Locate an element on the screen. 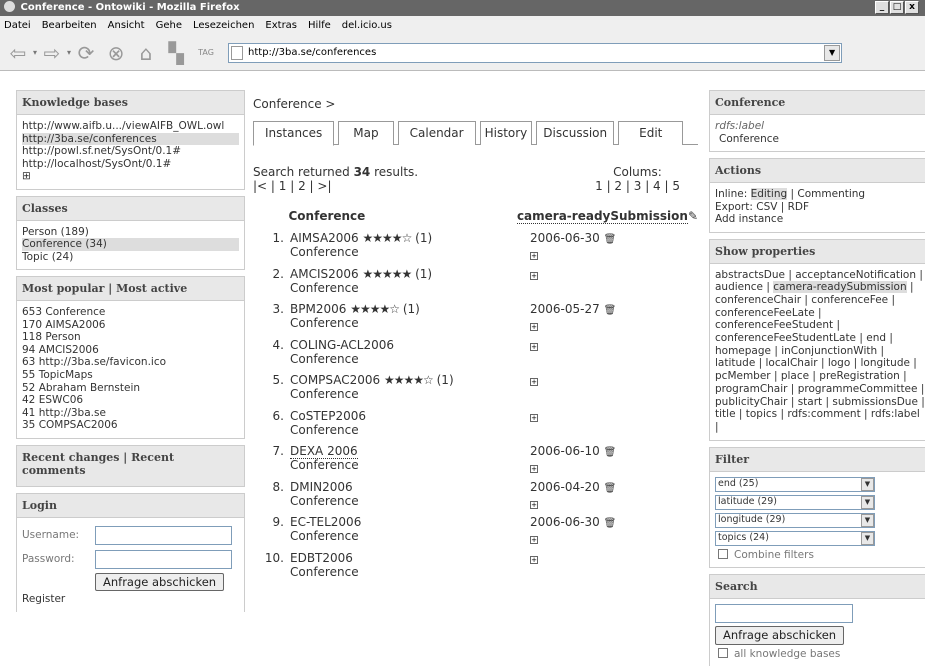  conference-link: BPM2006 is located at coordinates (318, 309).